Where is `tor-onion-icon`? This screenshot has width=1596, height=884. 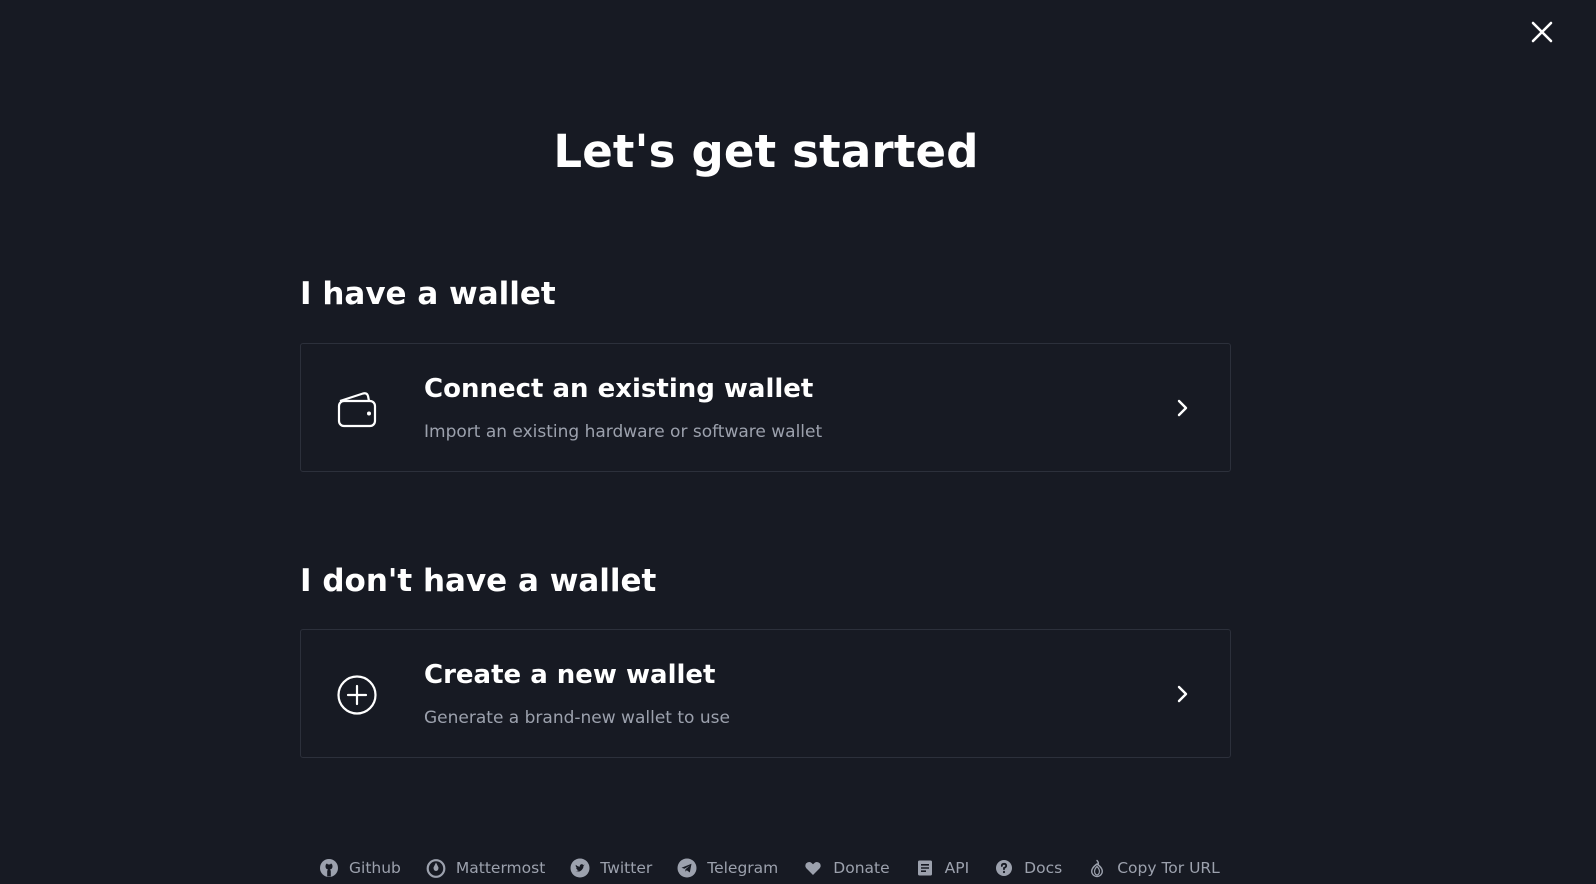 tor-onion-icon is located at coordinates (1097, 868).